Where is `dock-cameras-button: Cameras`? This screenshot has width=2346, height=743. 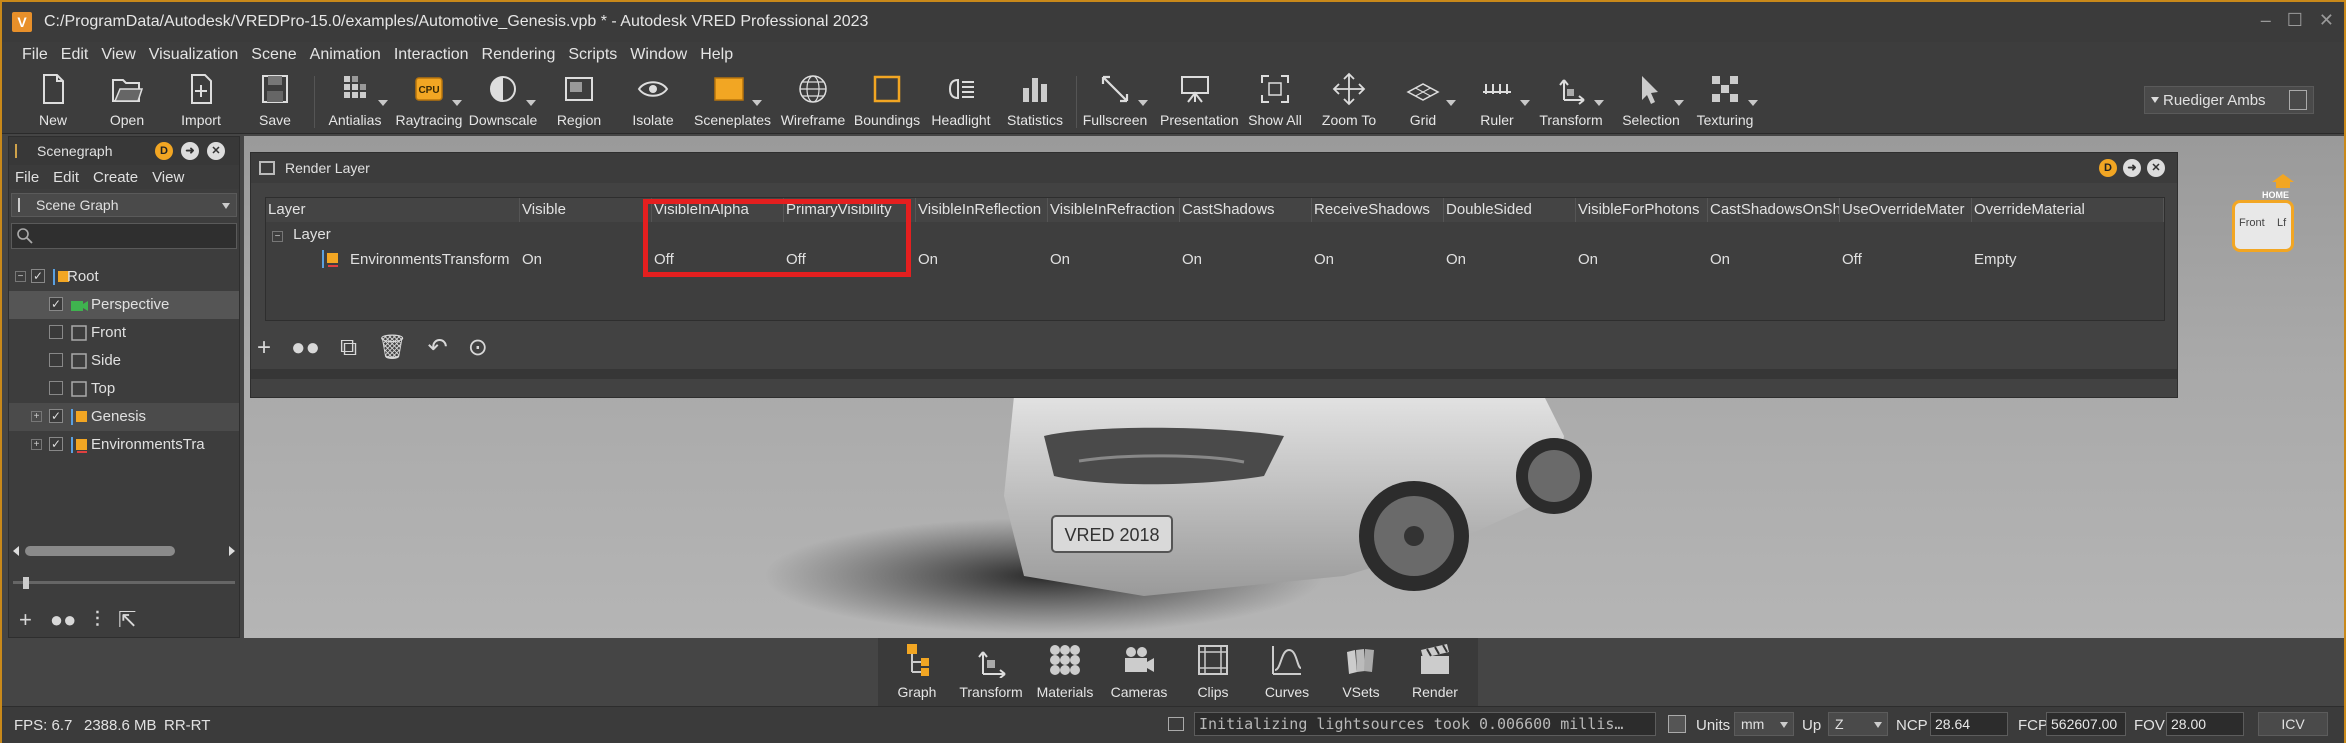
dock-cameras-button: Cameras is located at coordinates (1139, 671).